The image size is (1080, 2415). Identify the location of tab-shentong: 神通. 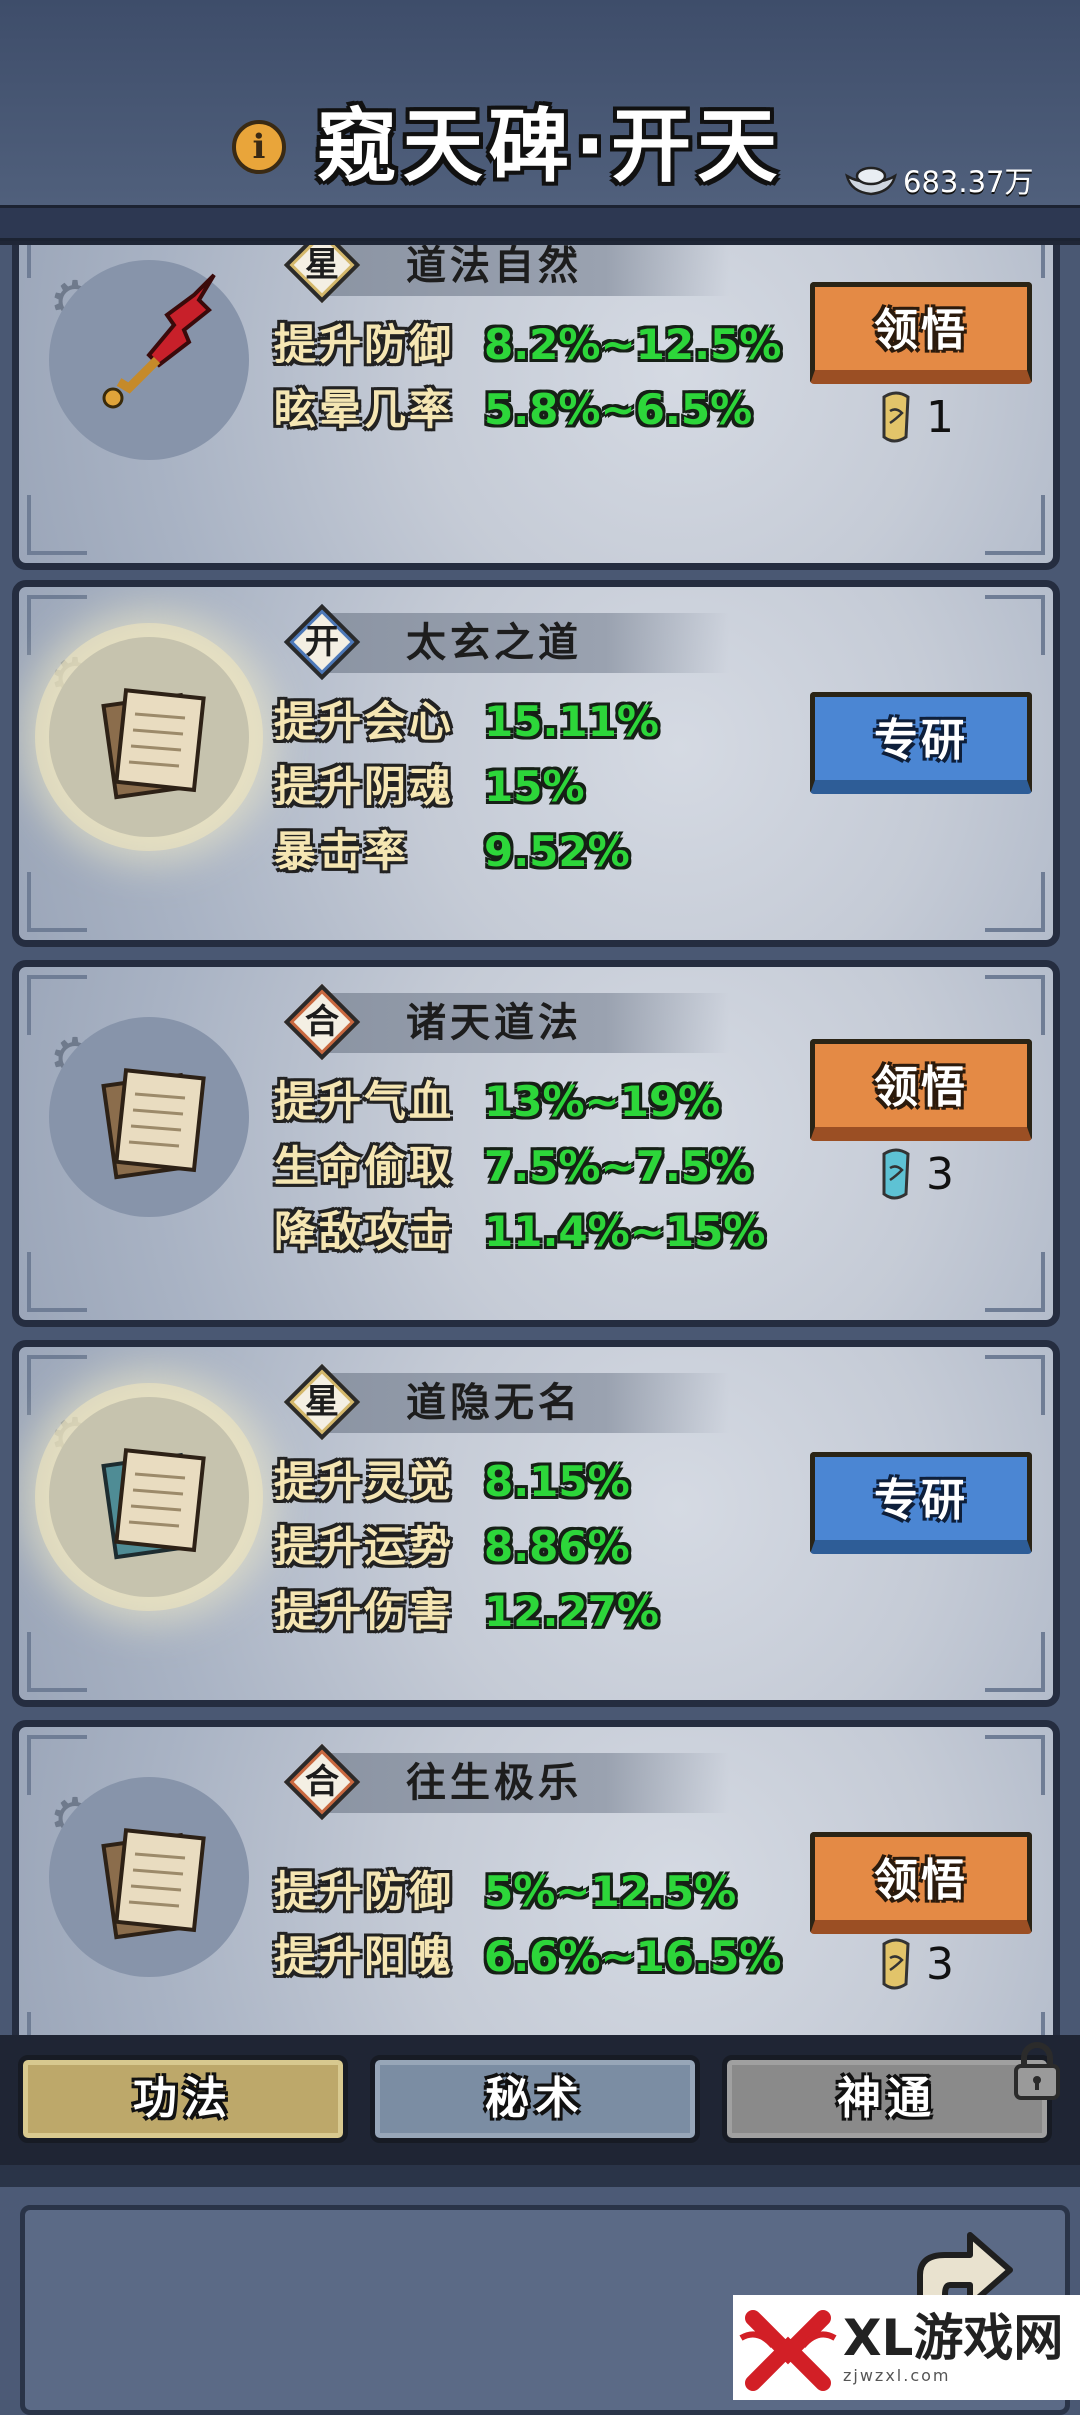
(887, 2099).